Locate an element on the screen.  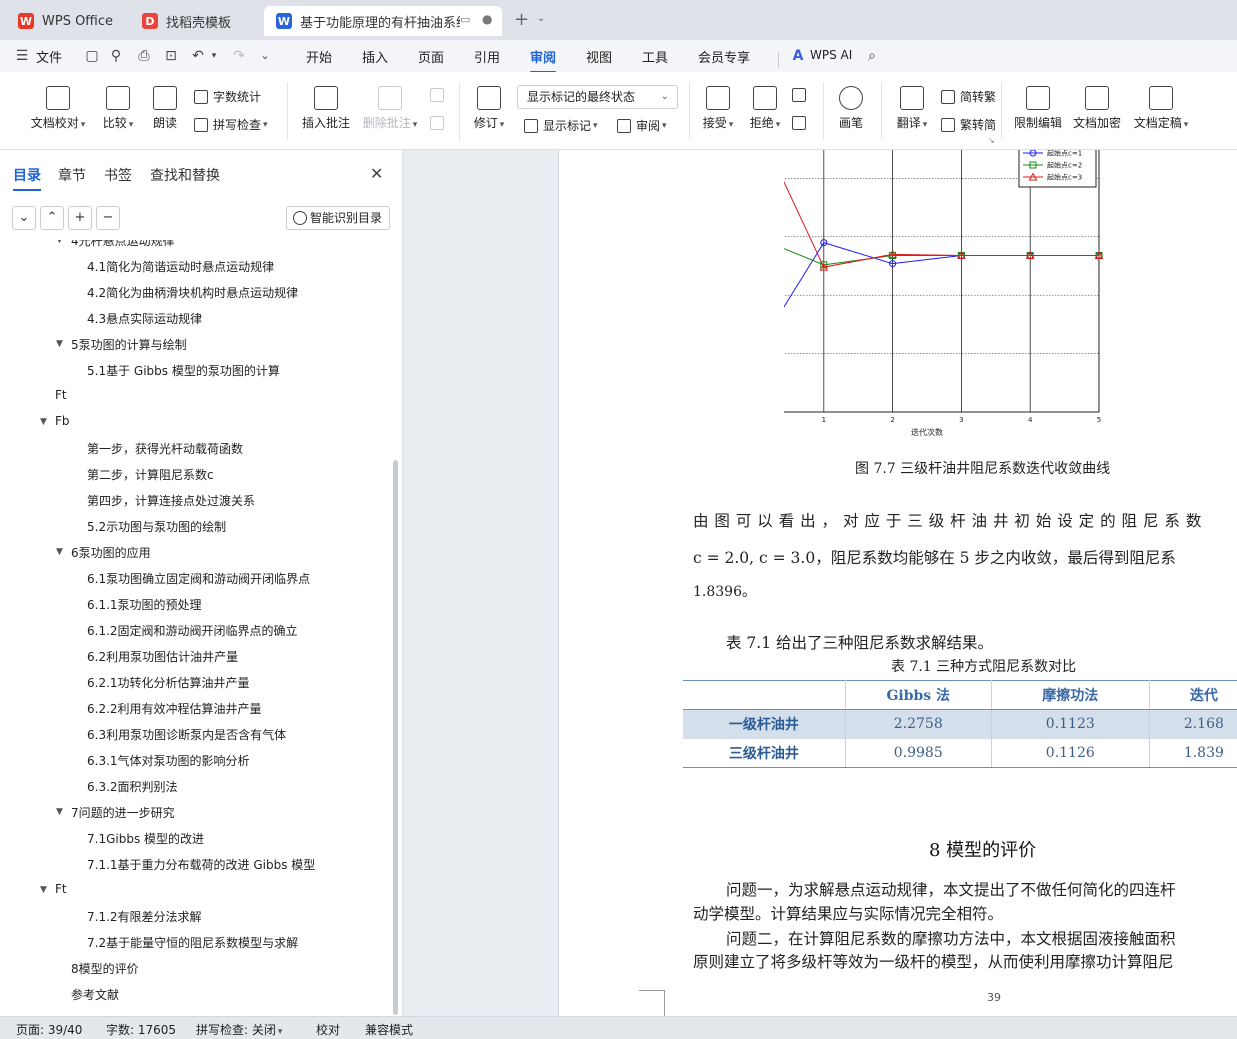
toc-item: 5.1基于 Gibbs 模型的泵功图的计算 is located at coordinates (183, 370).